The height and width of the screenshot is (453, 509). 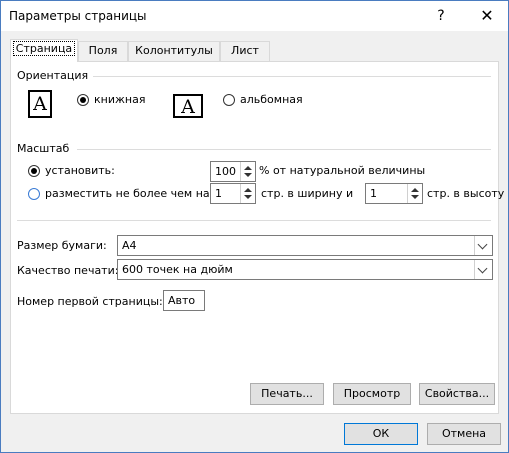 What do you see at coordinates (441, 16) in the screenshot?
I see `help-icon: ?` at bounding box center [441, 16].